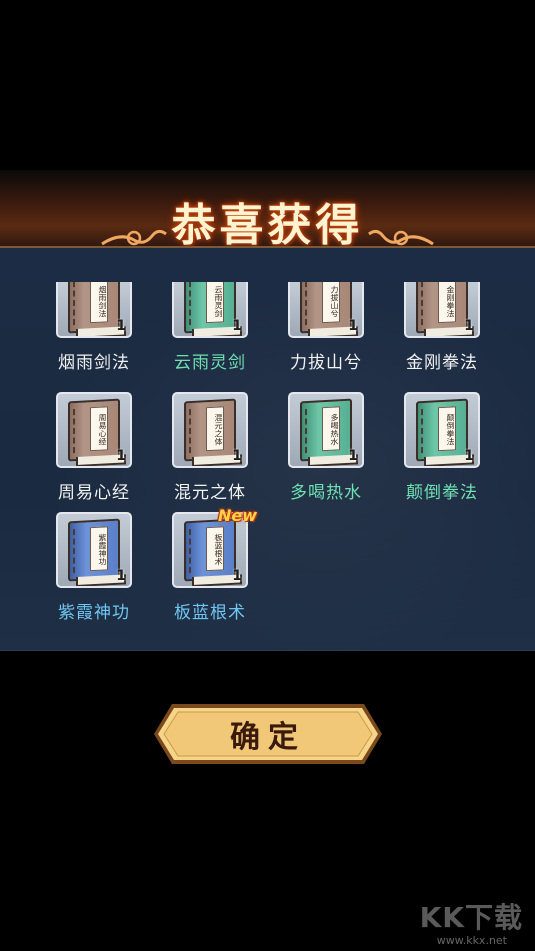 The height and width of the screenshot is (951, 535). Describe the element at coordinates (210, 493) in the screenshot. I see `item-name: 混元之体` at that location.